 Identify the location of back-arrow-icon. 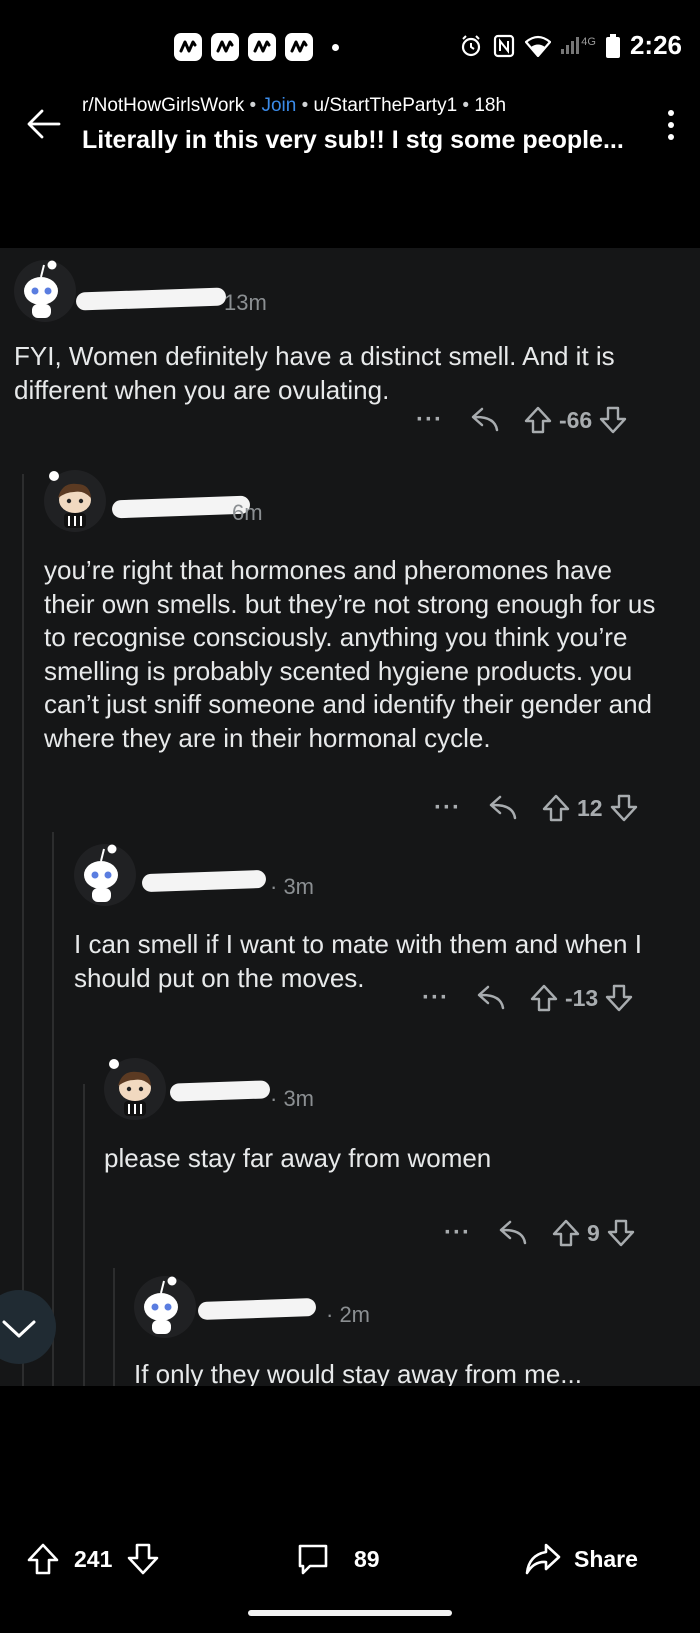
(44, 124).